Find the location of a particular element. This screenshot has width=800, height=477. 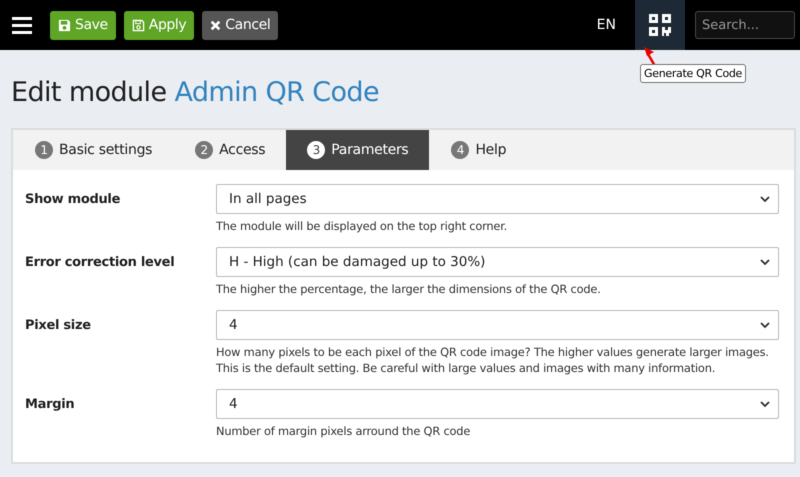

help-text: The module will be displayed on the top right corner. is located at coordinates (362, 226).